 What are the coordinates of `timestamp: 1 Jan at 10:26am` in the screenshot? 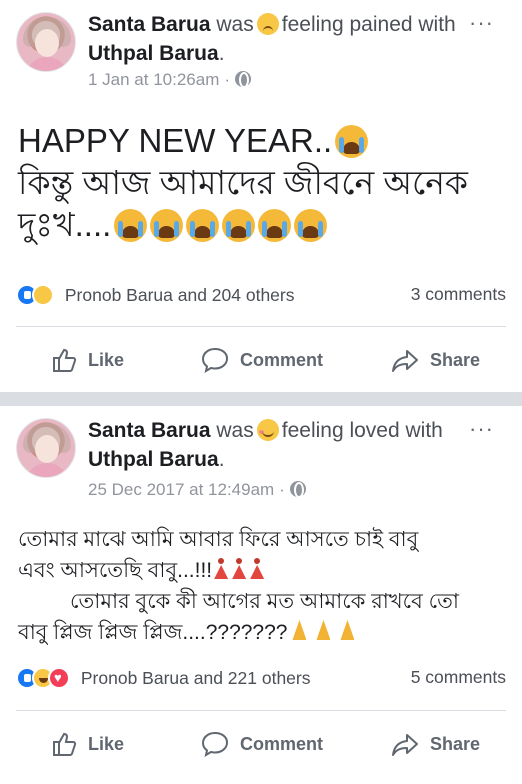 It's located at (153, 79).